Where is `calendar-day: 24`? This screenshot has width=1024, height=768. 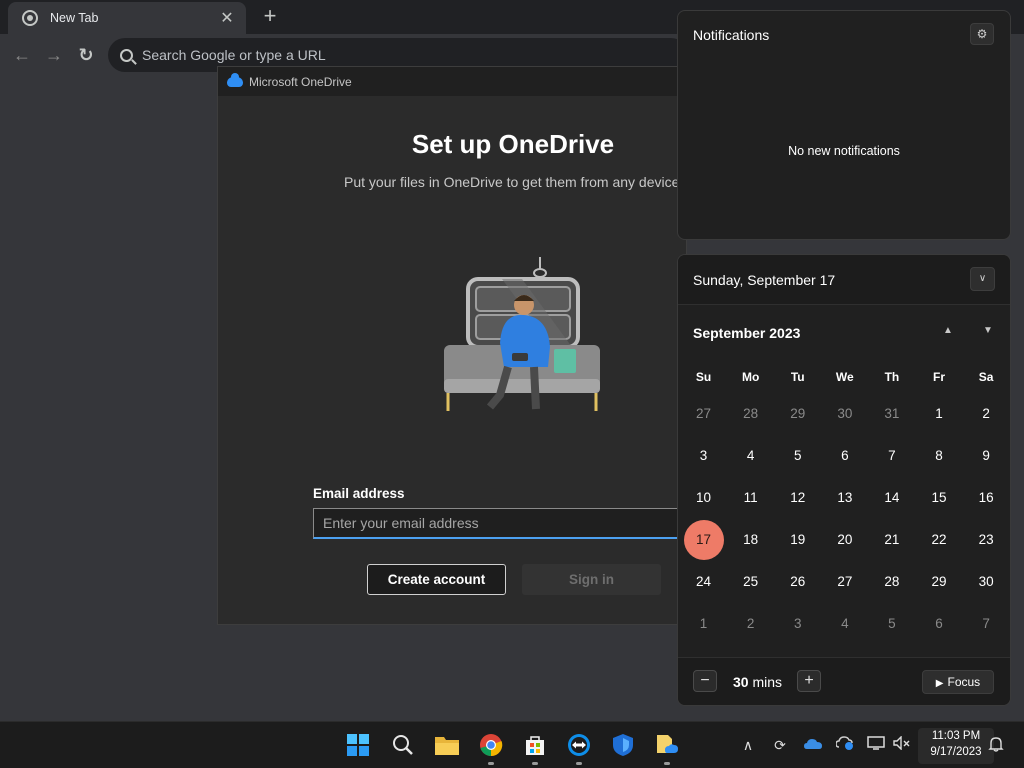 calendar-day: 24 is located at coordinates (703, 582).